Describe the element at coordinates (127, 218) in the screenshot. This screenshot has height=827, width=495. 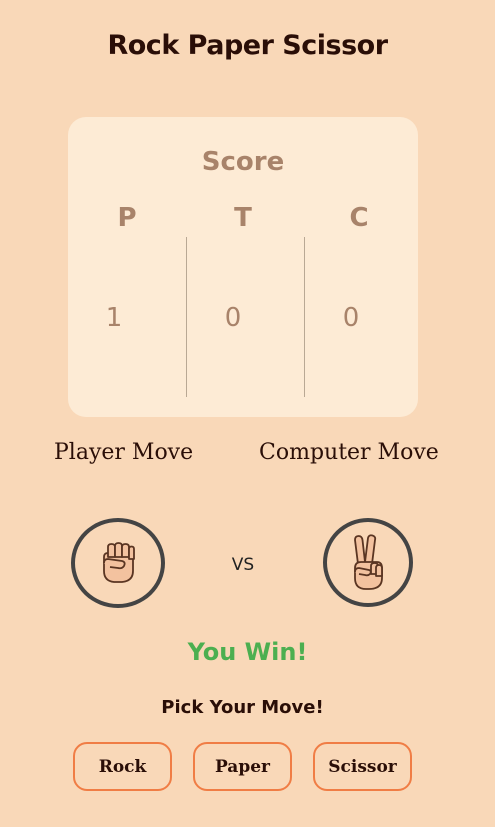
I see `player-score-label: P` at that location.